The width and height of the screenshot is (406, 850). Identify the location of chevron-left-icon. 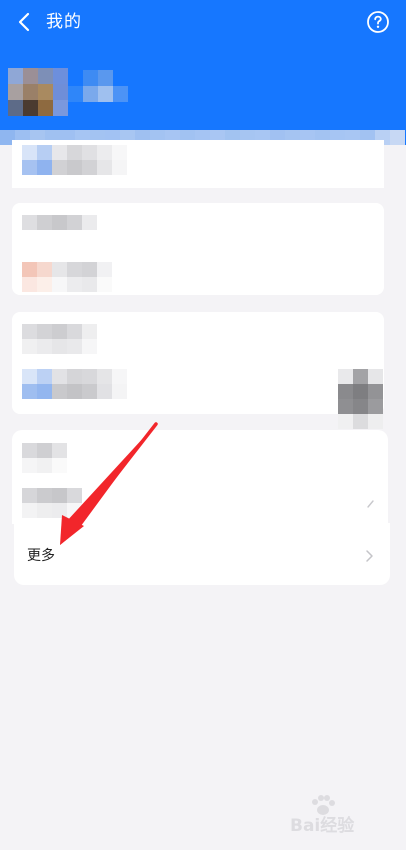
(24, 22).